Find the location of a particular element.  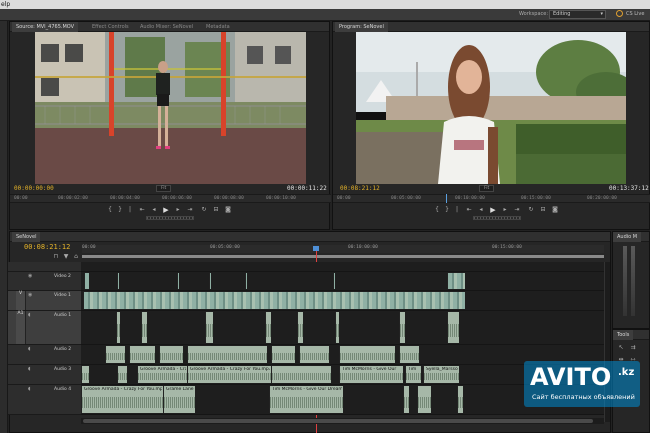

timeline-clip: Tim McMorris - Give Our is located at coordinates (371, 374).